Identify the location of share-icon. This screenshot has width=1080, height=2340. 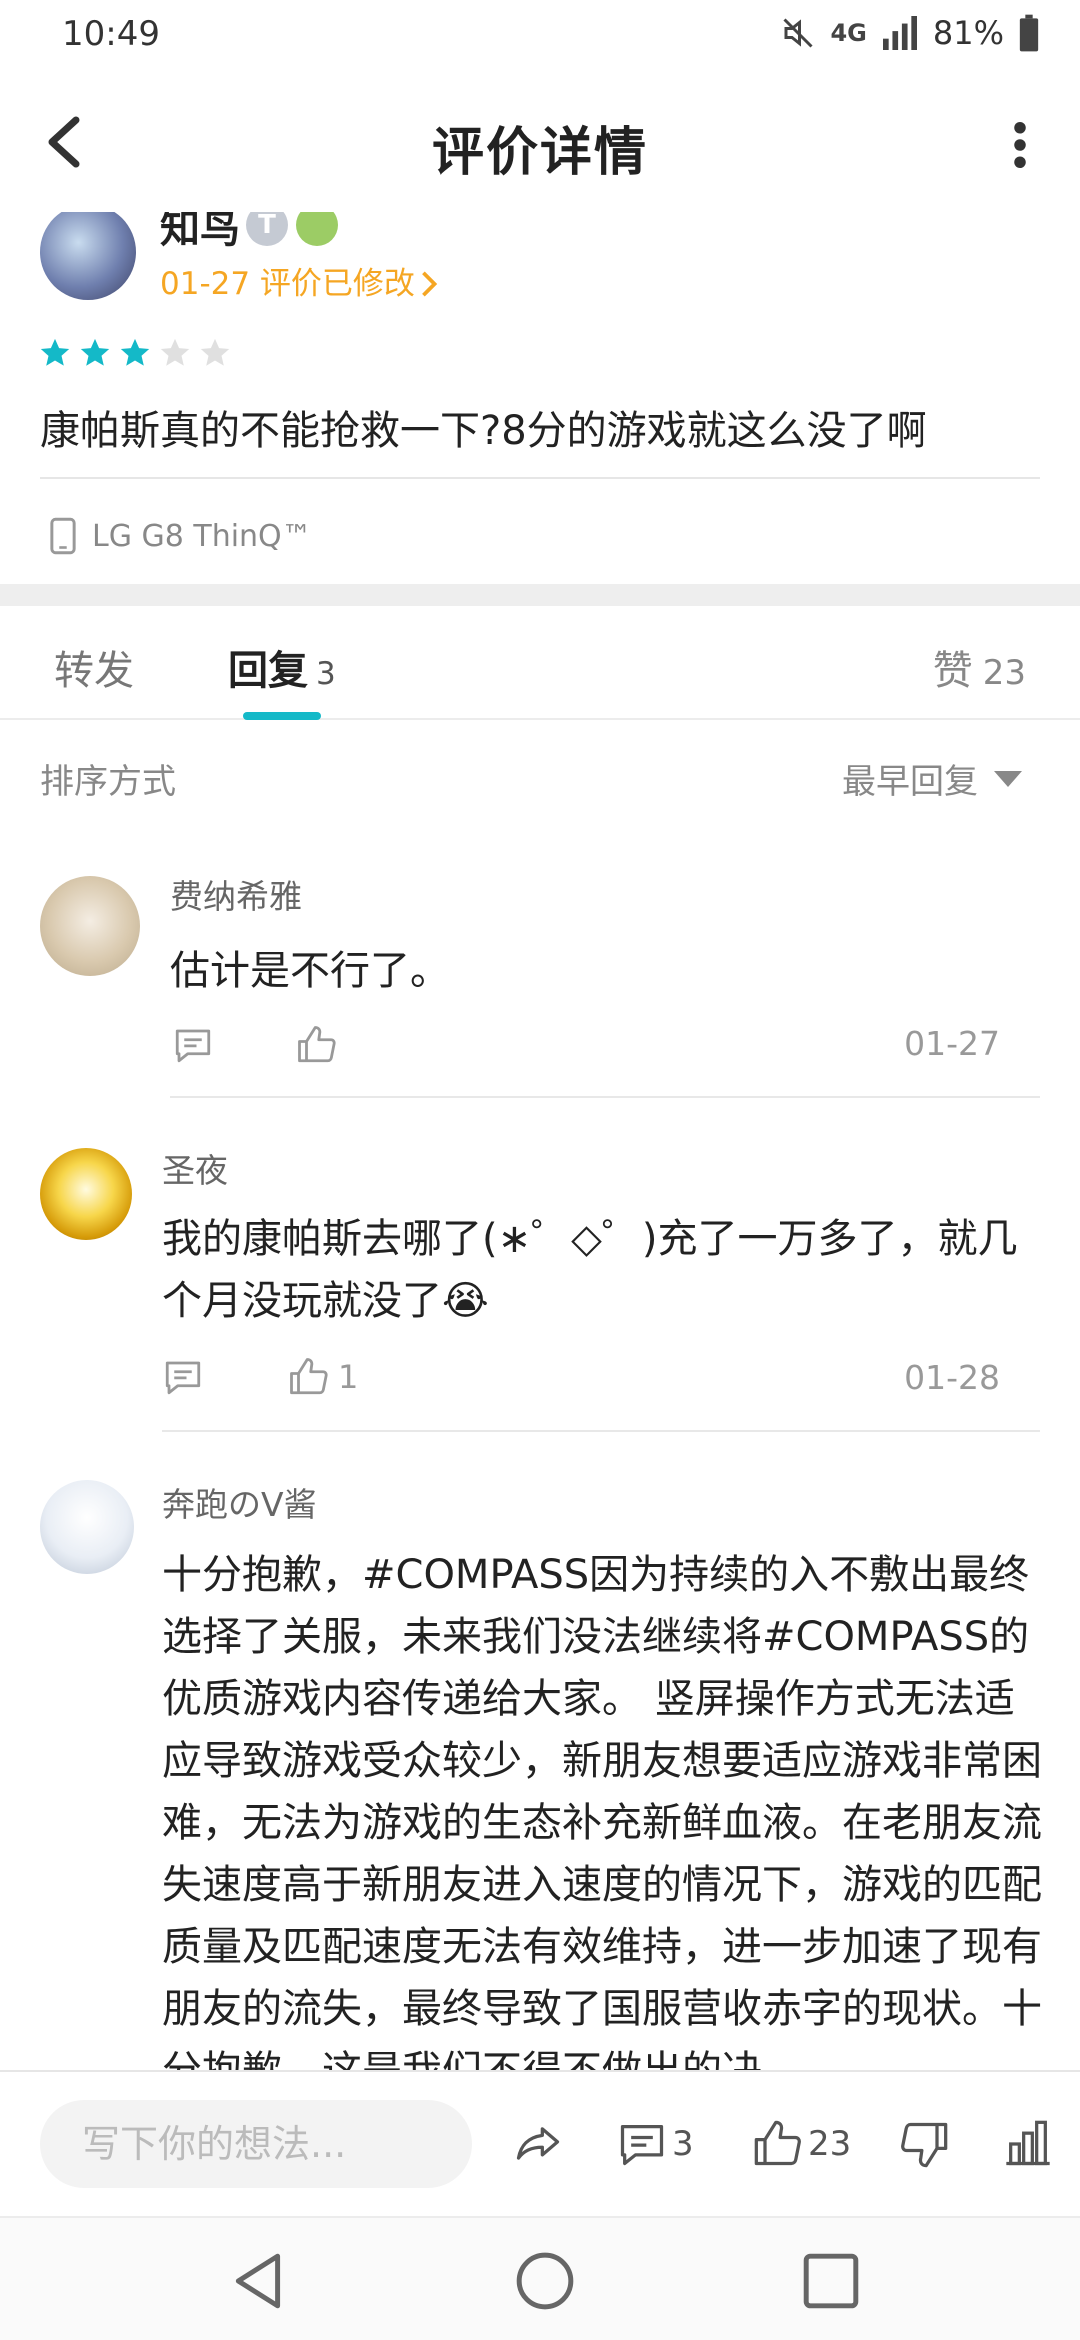
(538, 2143).